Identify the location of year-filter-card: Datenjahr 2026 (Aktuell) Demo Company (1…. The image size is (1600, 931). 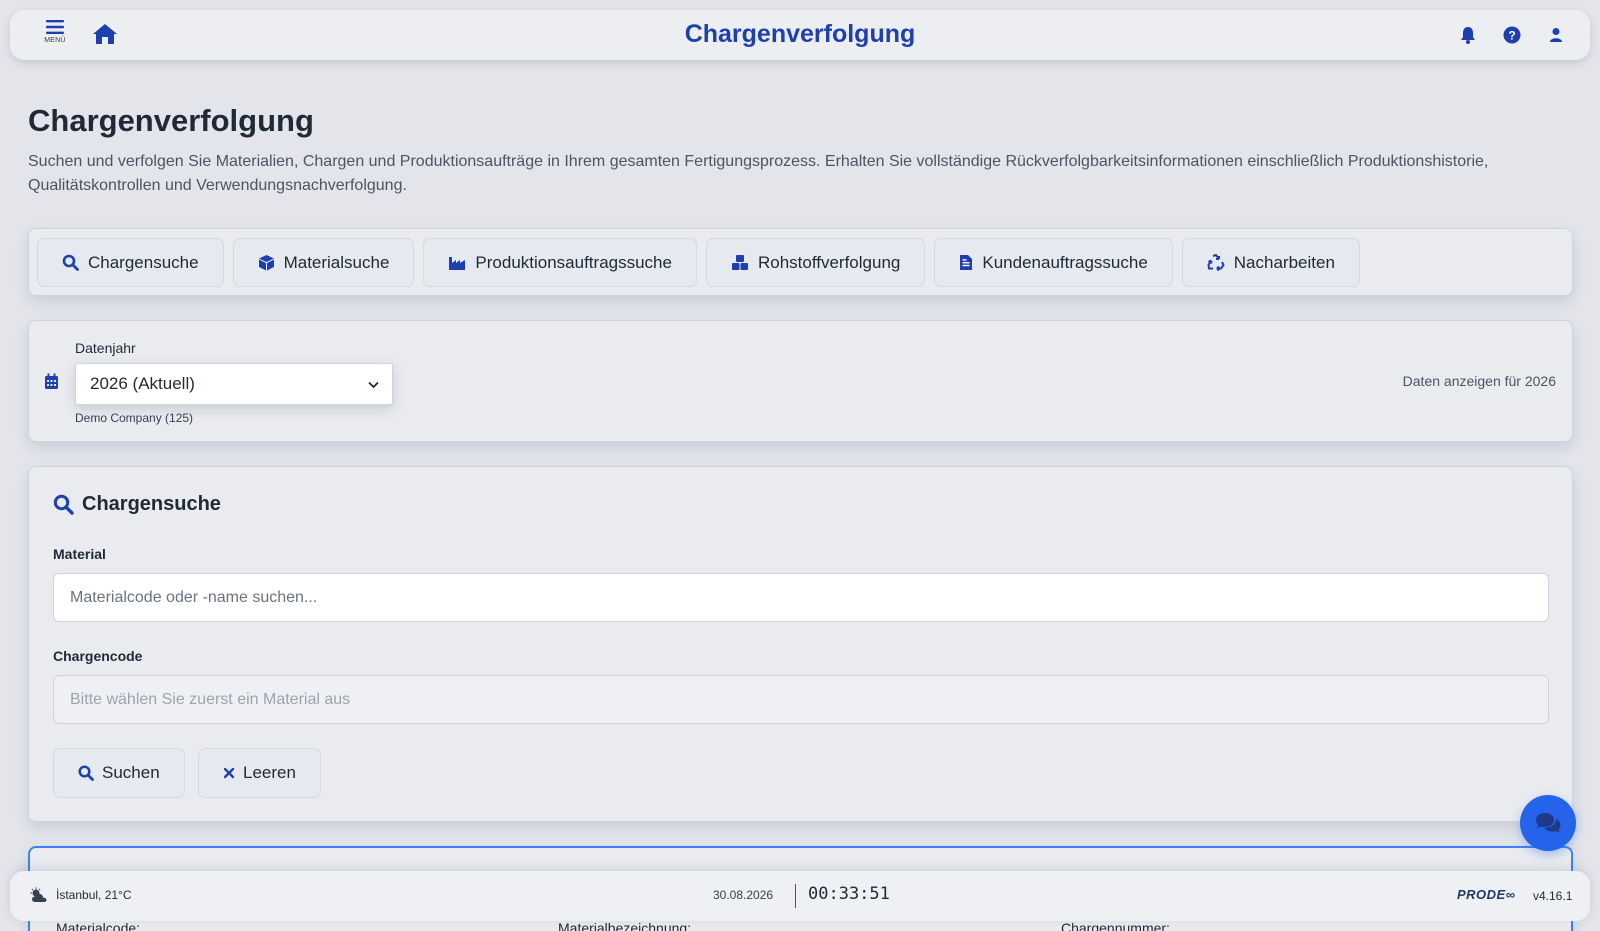
(800, 381).